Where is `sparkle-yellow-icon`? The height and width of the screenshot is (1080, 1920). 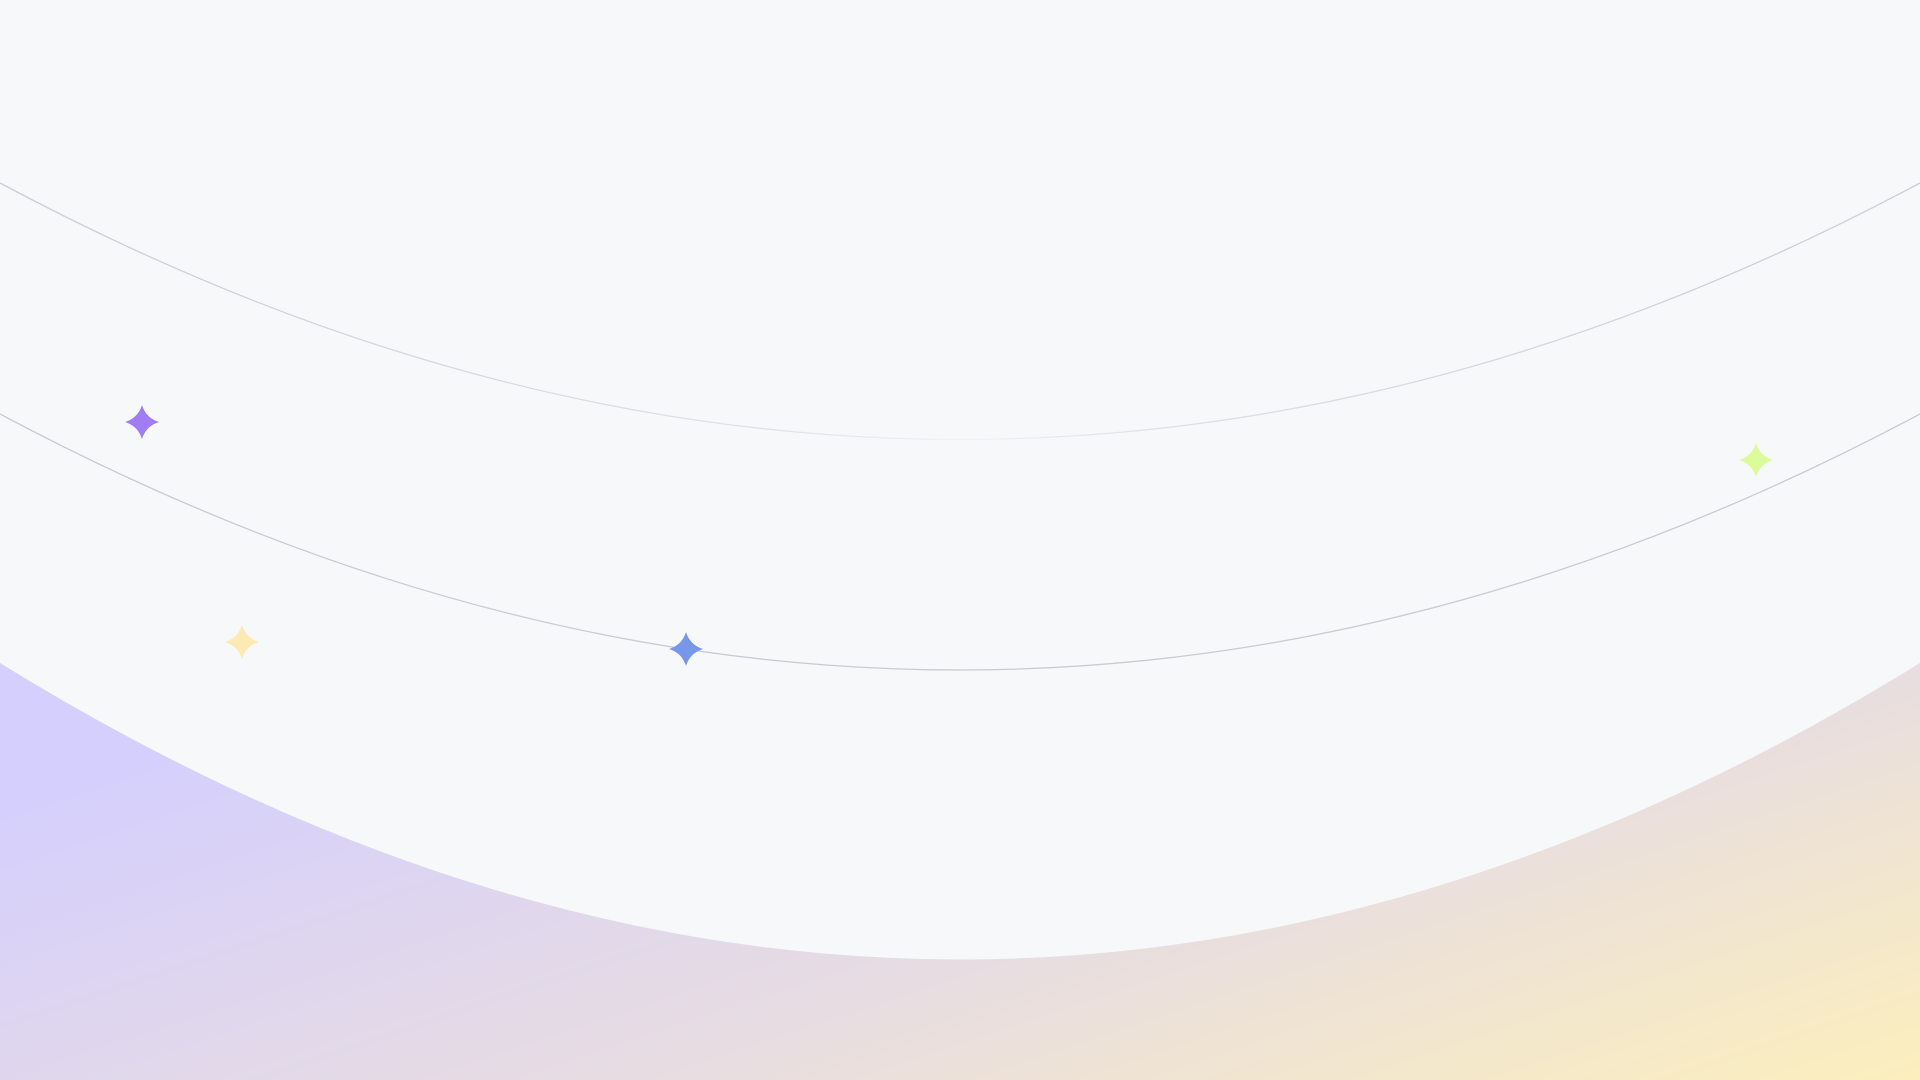
sparkle-yellow-icon is located at coordinates (242, 642).